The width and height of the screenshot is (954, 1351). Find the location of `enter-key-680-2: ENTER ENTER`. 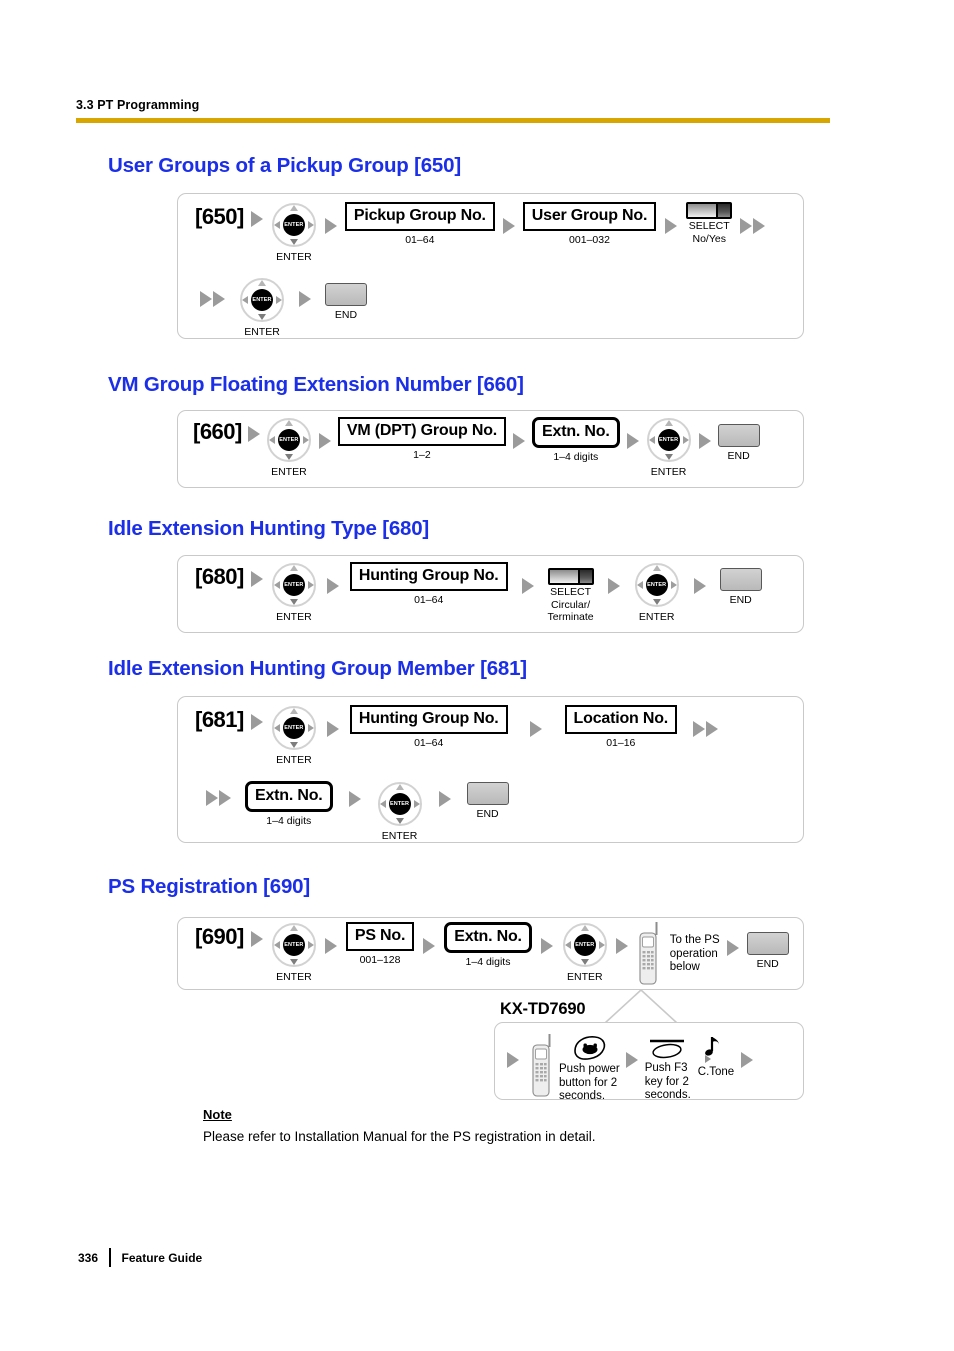

enter-key-680-2: ENTER ENTER is located at coordinates (657, 592).